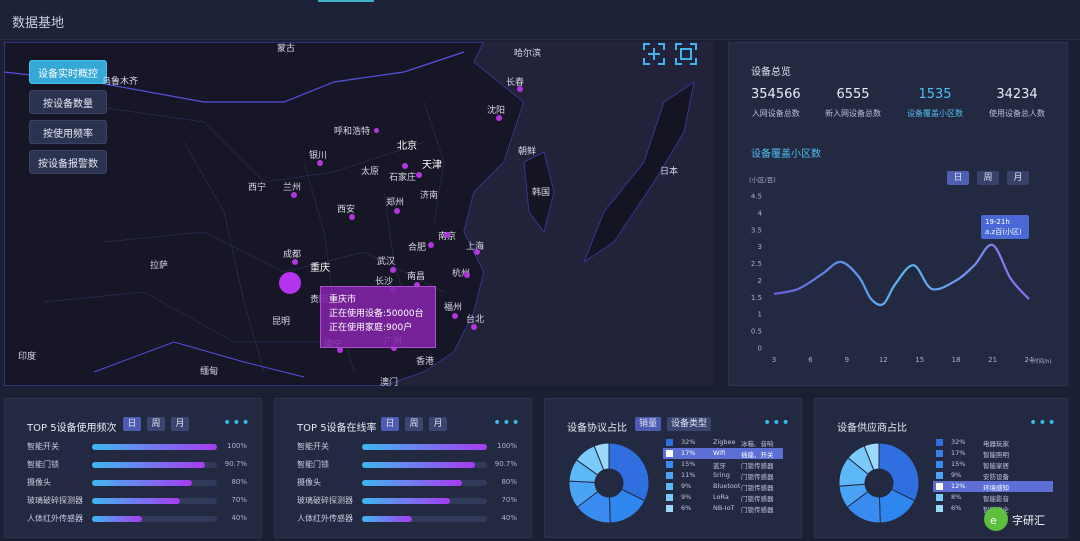  Describe the element at coordinates (72, 428) in the screenshot. I see `card-title: TOP 5设备使用频次` at that location.